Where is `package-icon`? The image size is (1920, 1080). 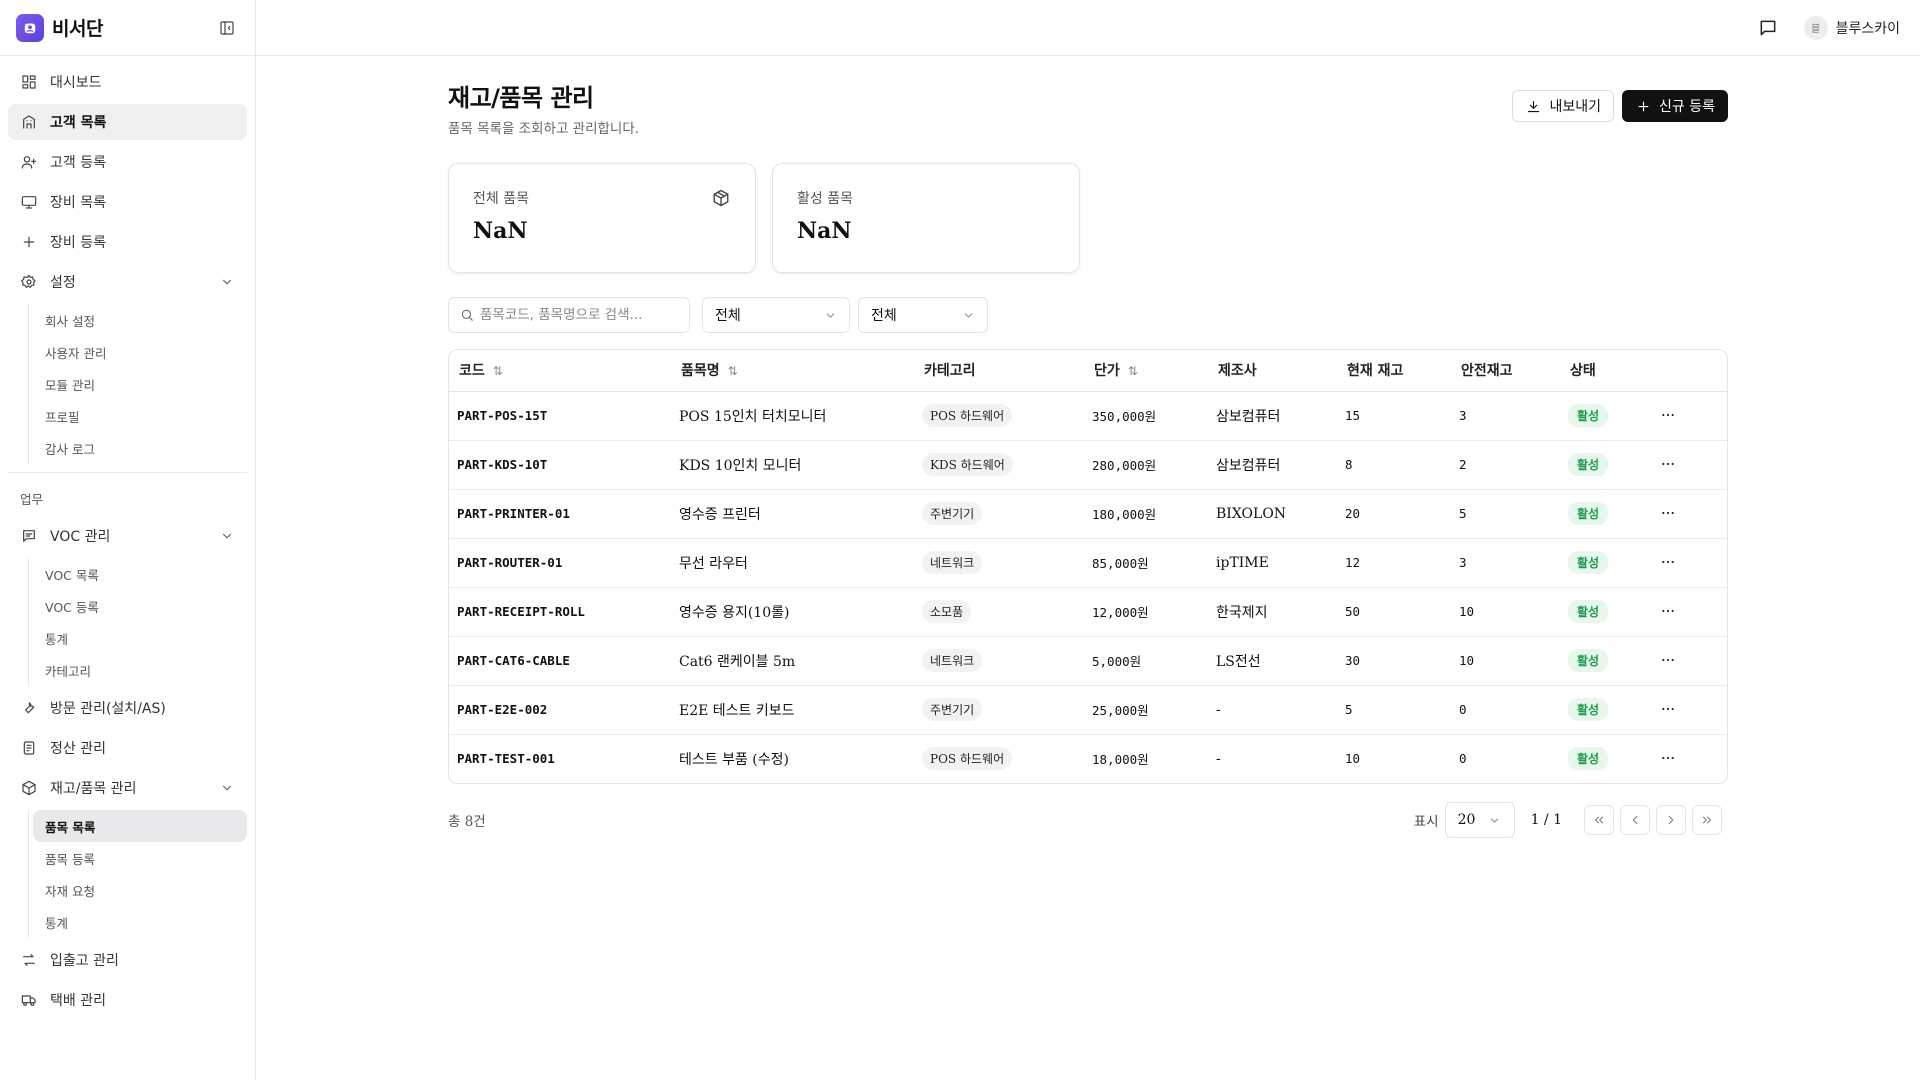
package-icon is located at coordinates (721, 198).